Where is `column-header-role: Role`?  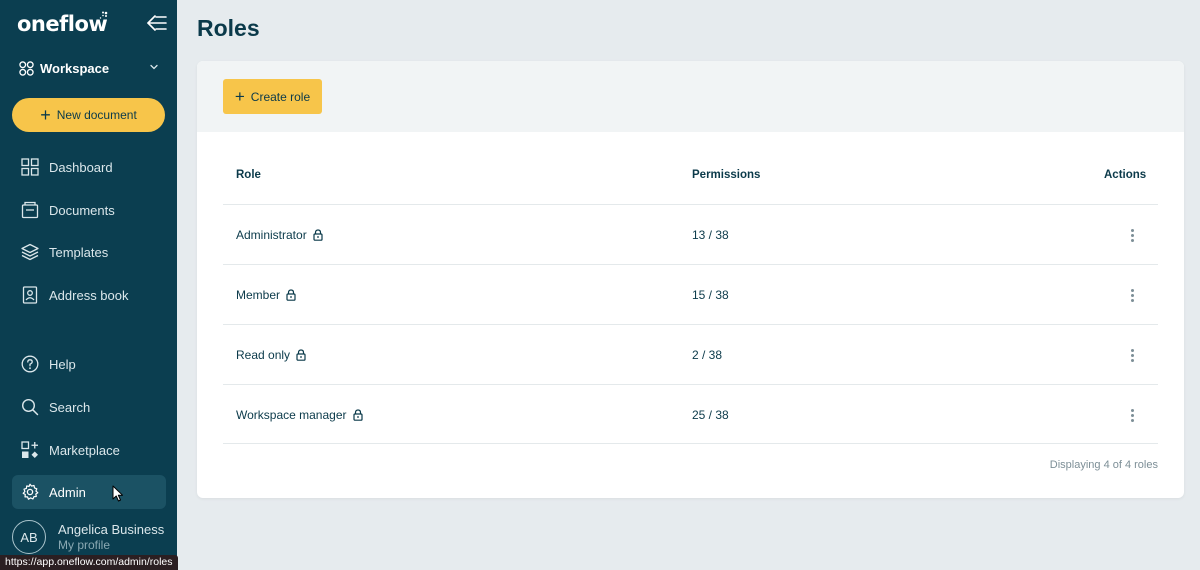
column-header-role: Role is located at coordinates (248, 175).